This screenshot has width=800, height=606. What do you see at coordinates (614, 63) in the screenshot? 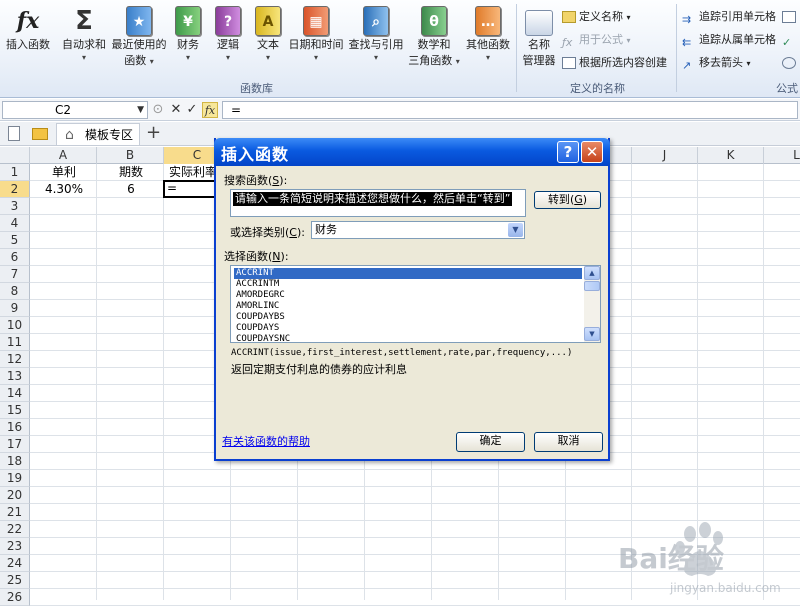
I see `create-from-selection-button: 根据所选内容创建` at bounding box center [614, 63].